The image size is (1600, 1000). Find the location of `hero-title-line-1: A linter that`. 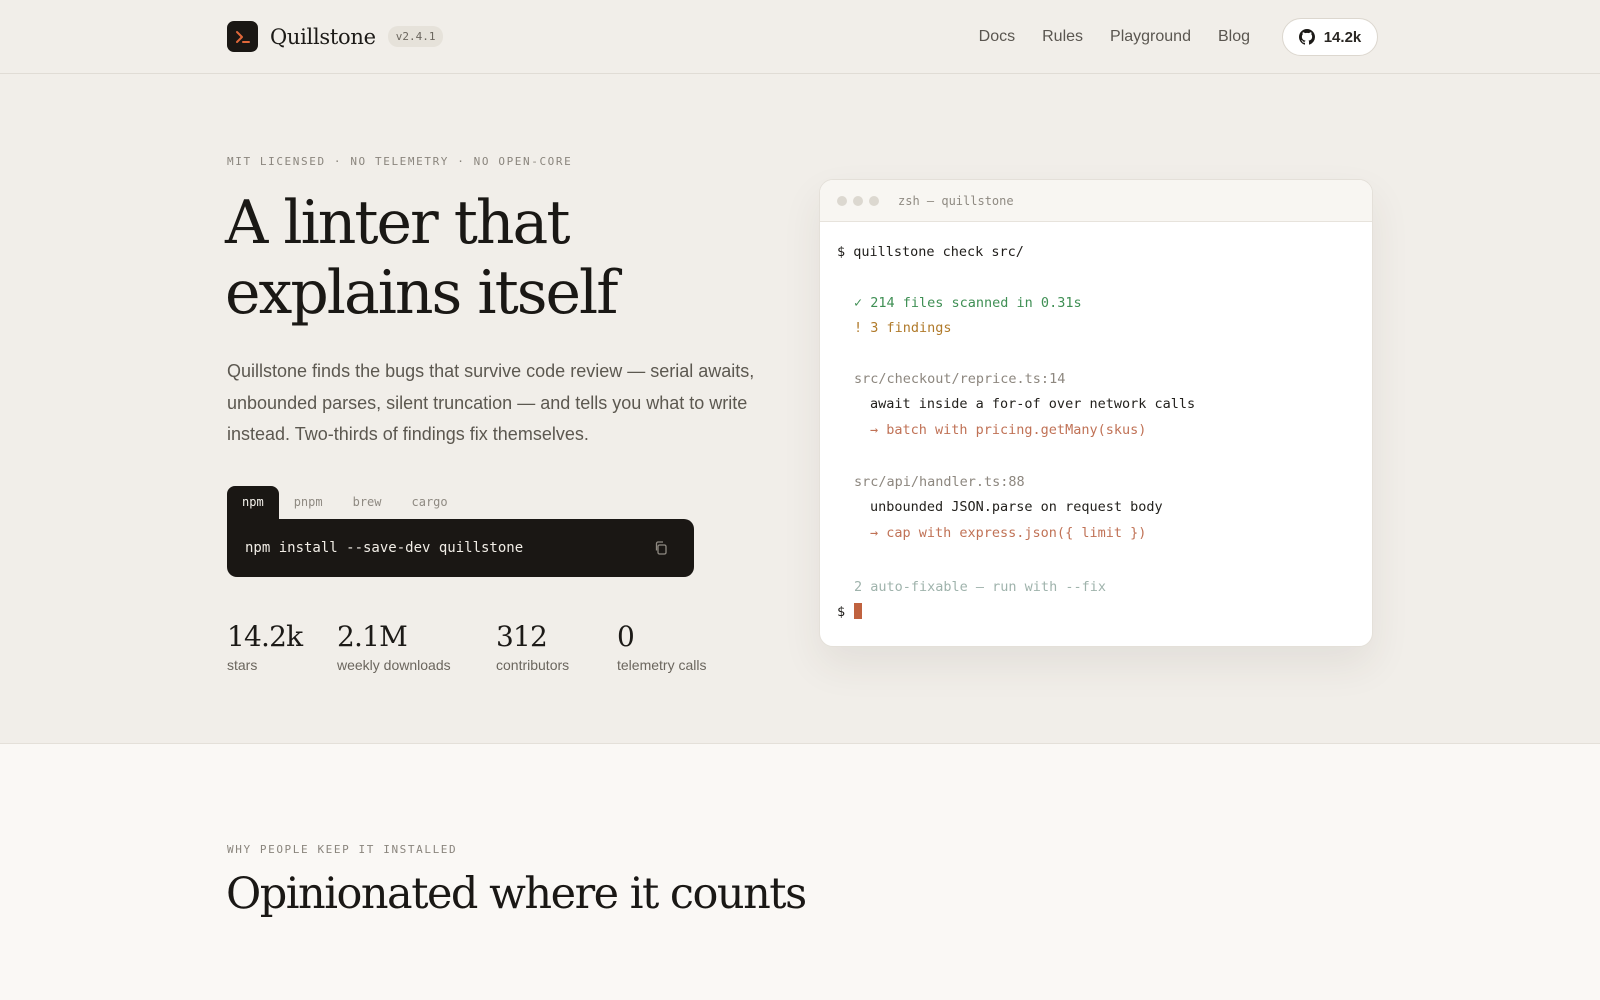

hero-title-line-1: A linter that is located at coordinates (397, 223).